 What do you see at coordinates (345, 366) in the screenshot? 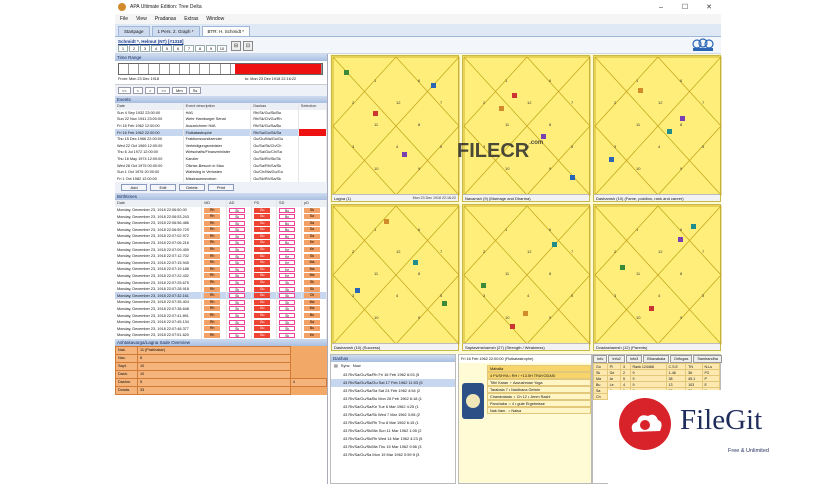
I see `sync-button: Sync` at bounding box center [345, 366].